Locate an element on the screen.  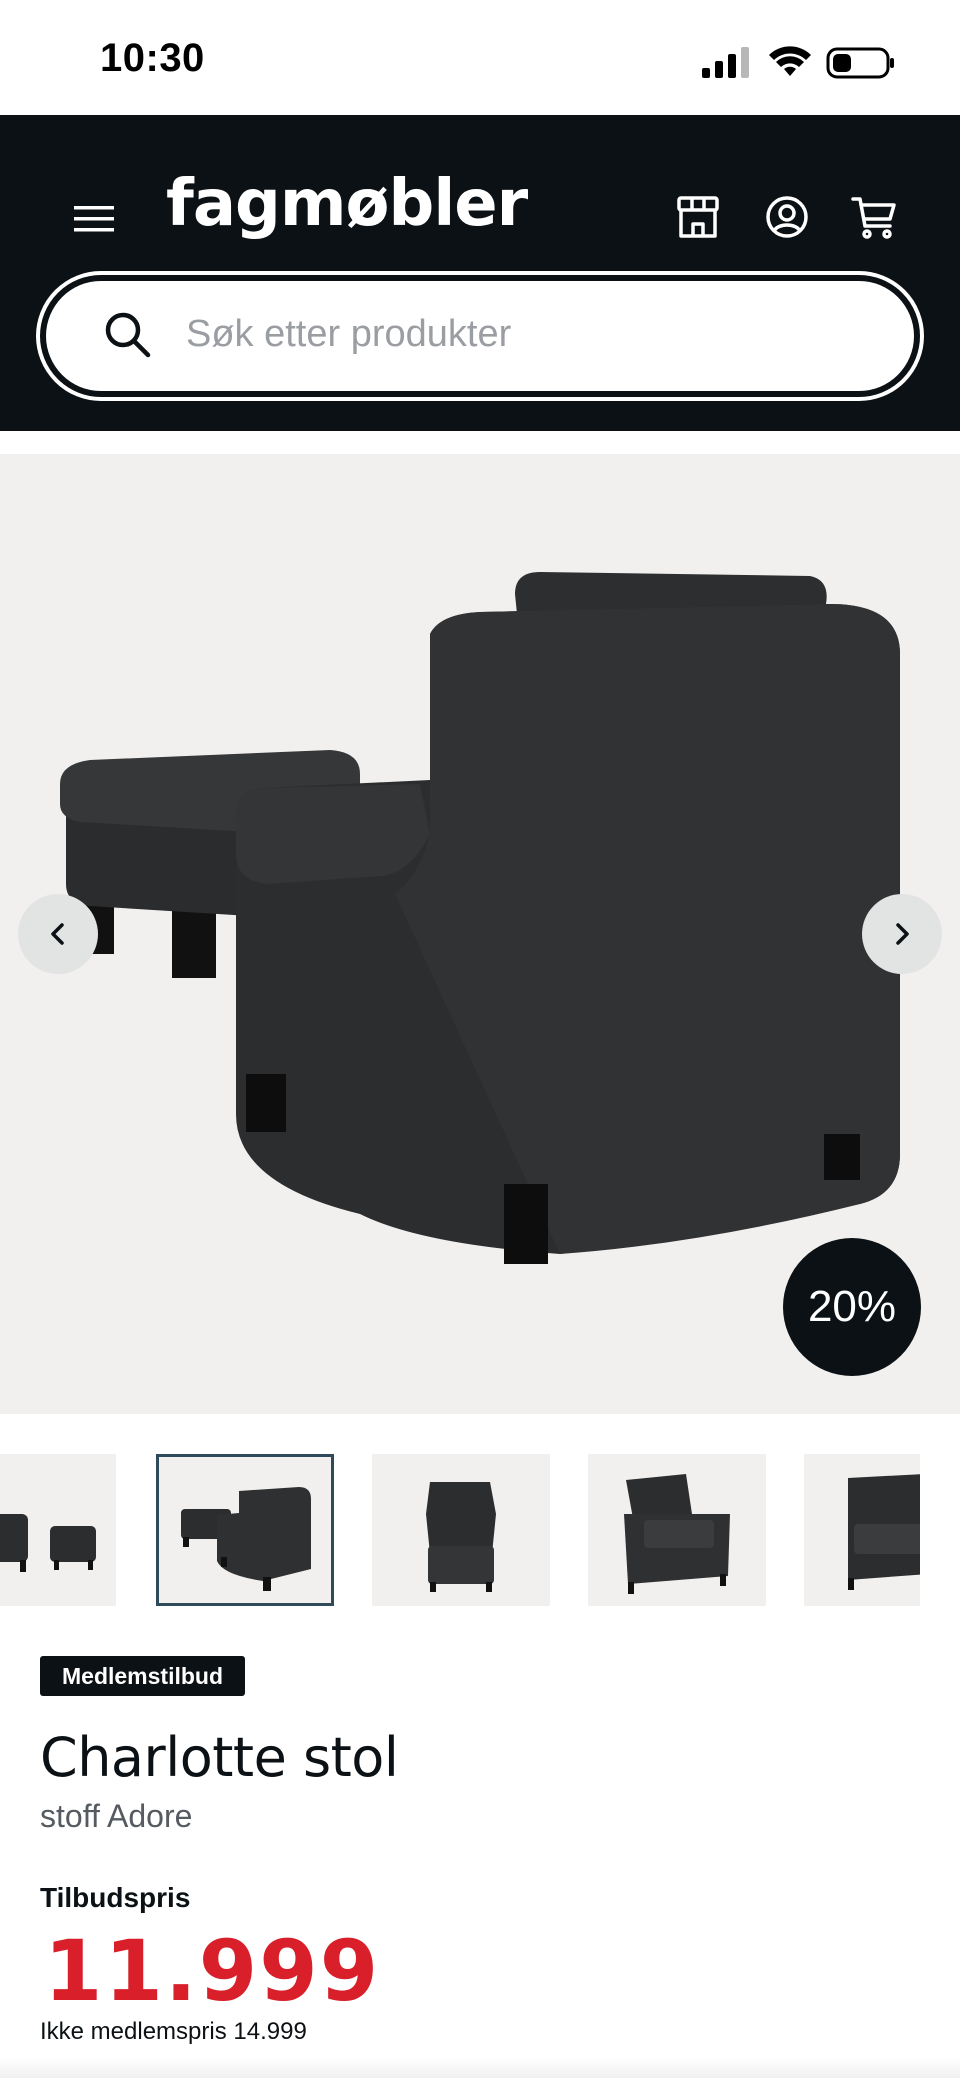
account-button is located at coordinates (787, 217).